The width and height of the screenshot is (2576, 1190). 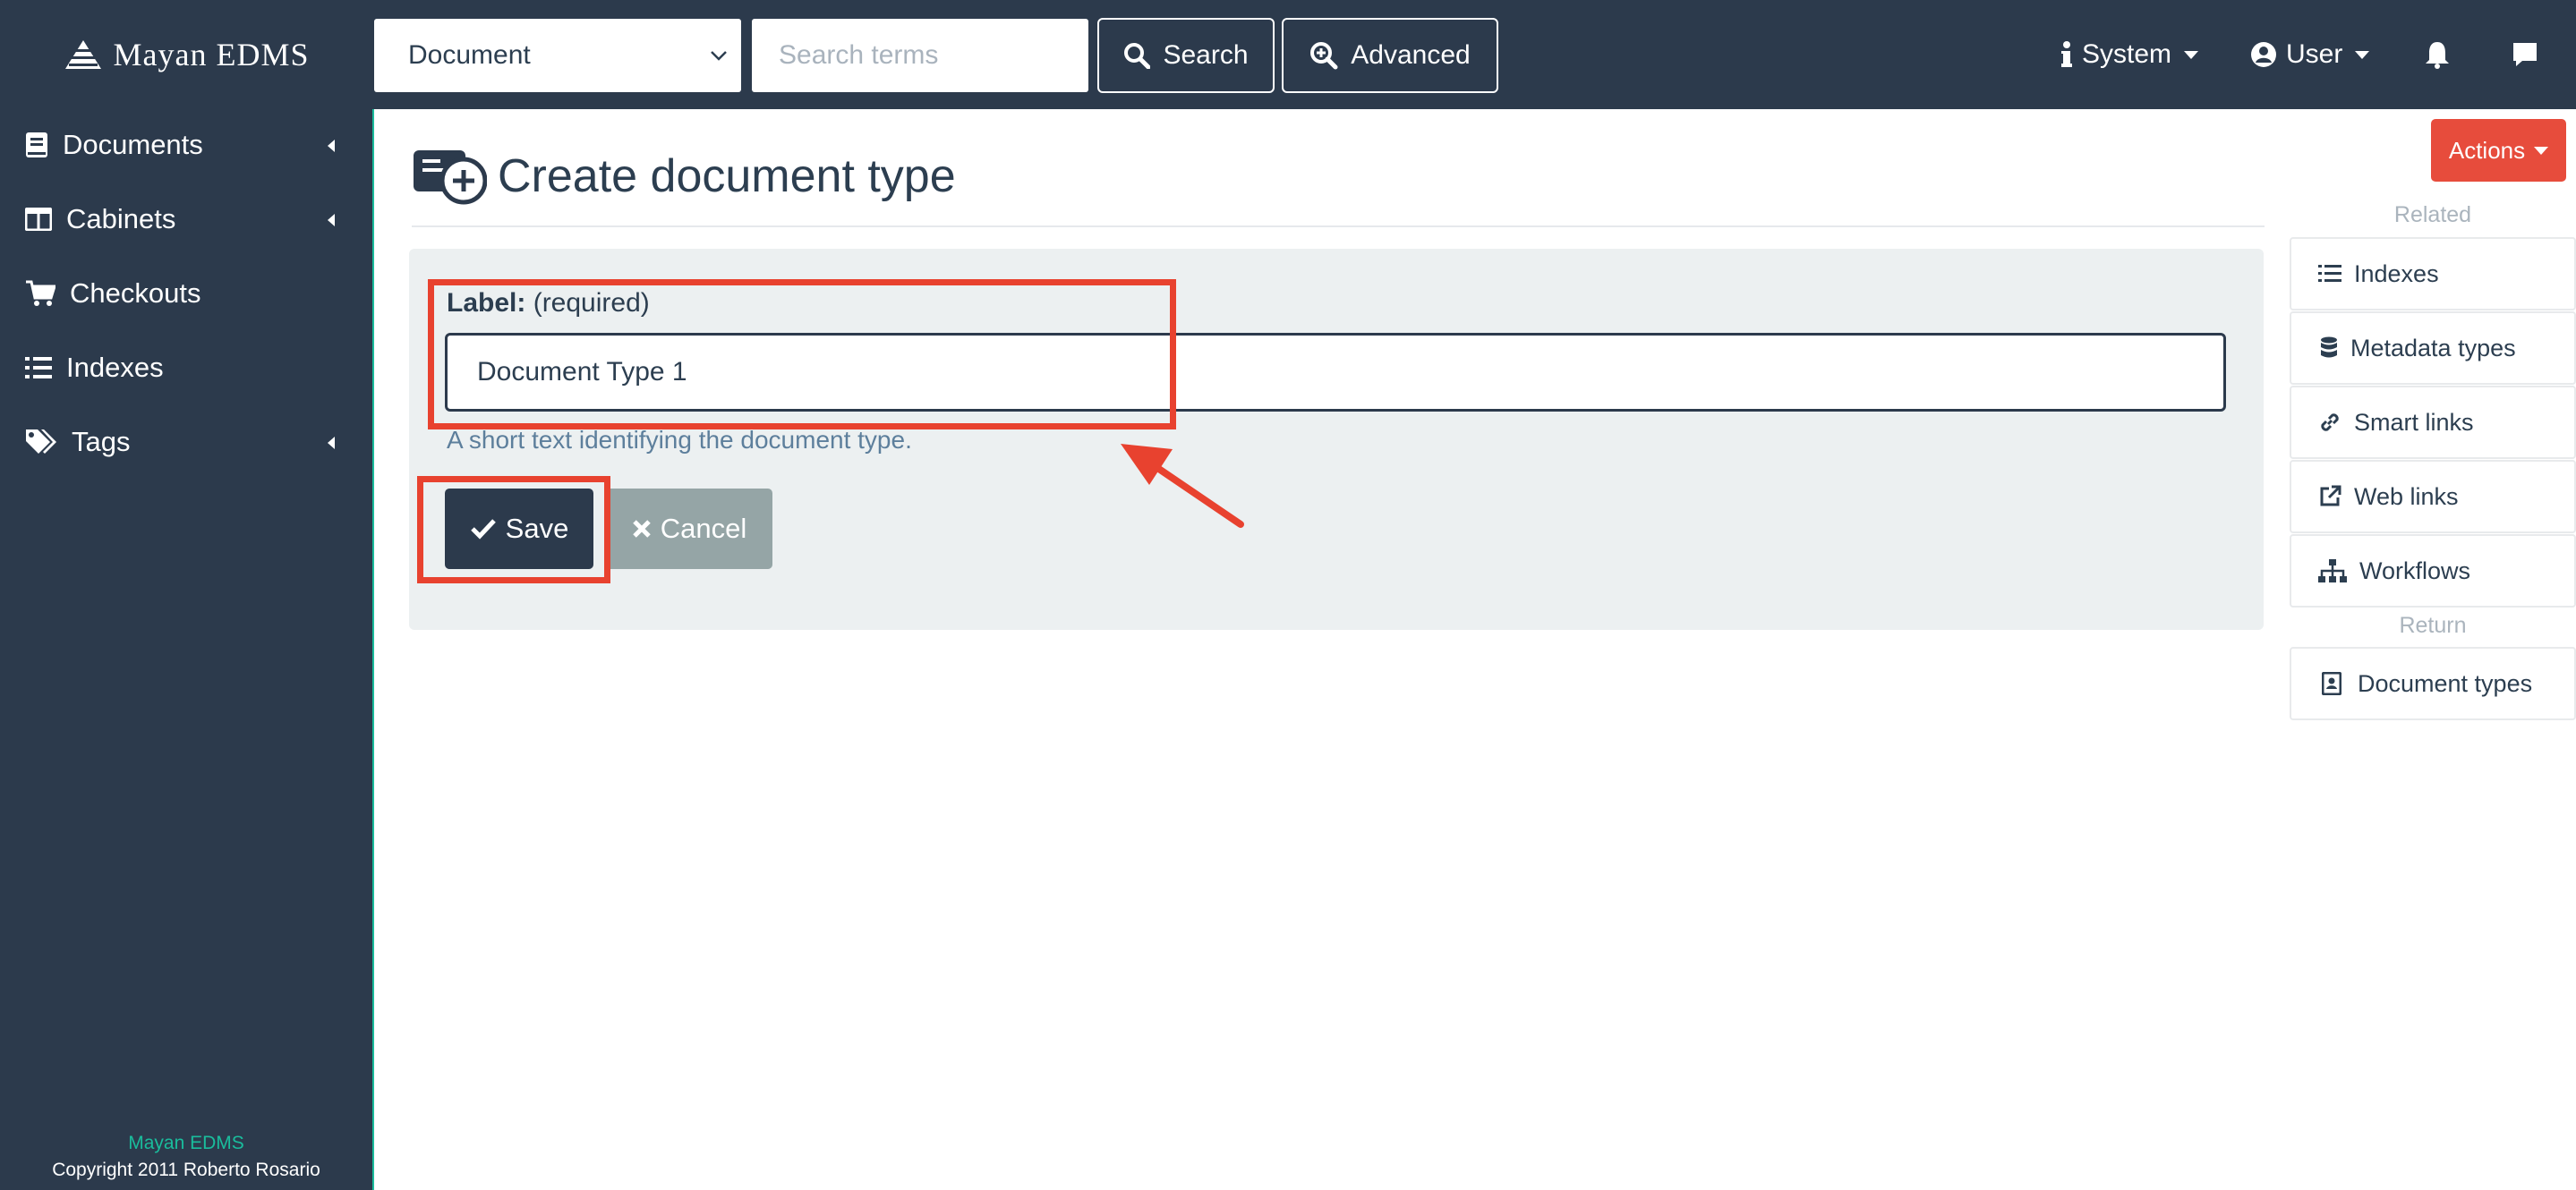 I want to click on sidebar-item-checkouts: Checkouts, so click(x=186, y=294).